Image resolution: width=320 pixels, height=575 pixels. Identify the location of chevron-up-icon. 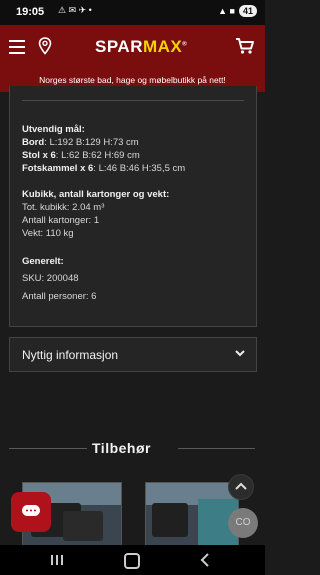
(241, 486).